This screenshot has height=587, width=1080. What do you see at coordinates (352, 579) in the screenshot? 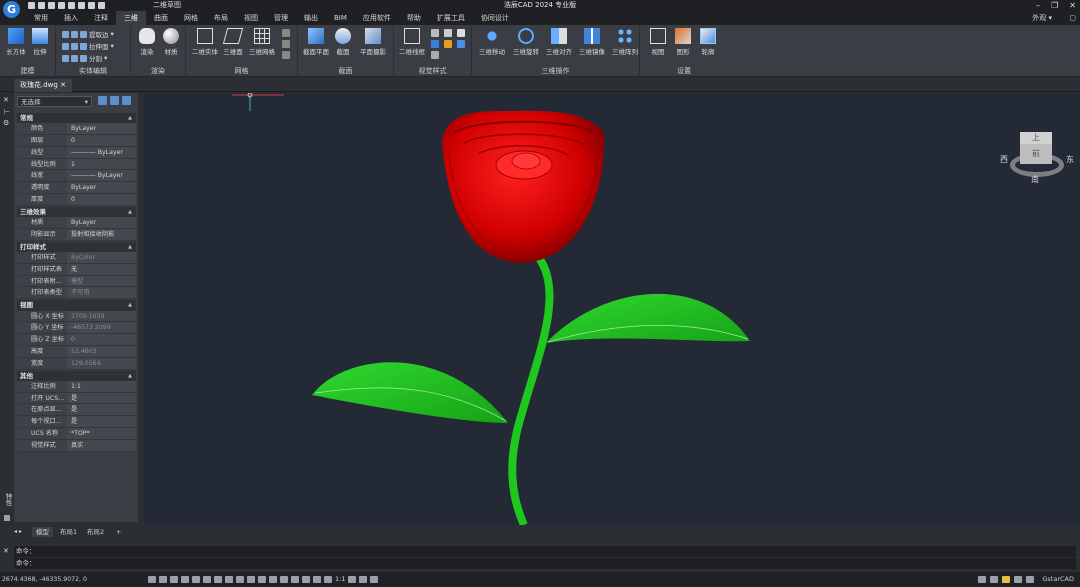
I see `workspace-switch-icon` at bounding box center [352, 579].